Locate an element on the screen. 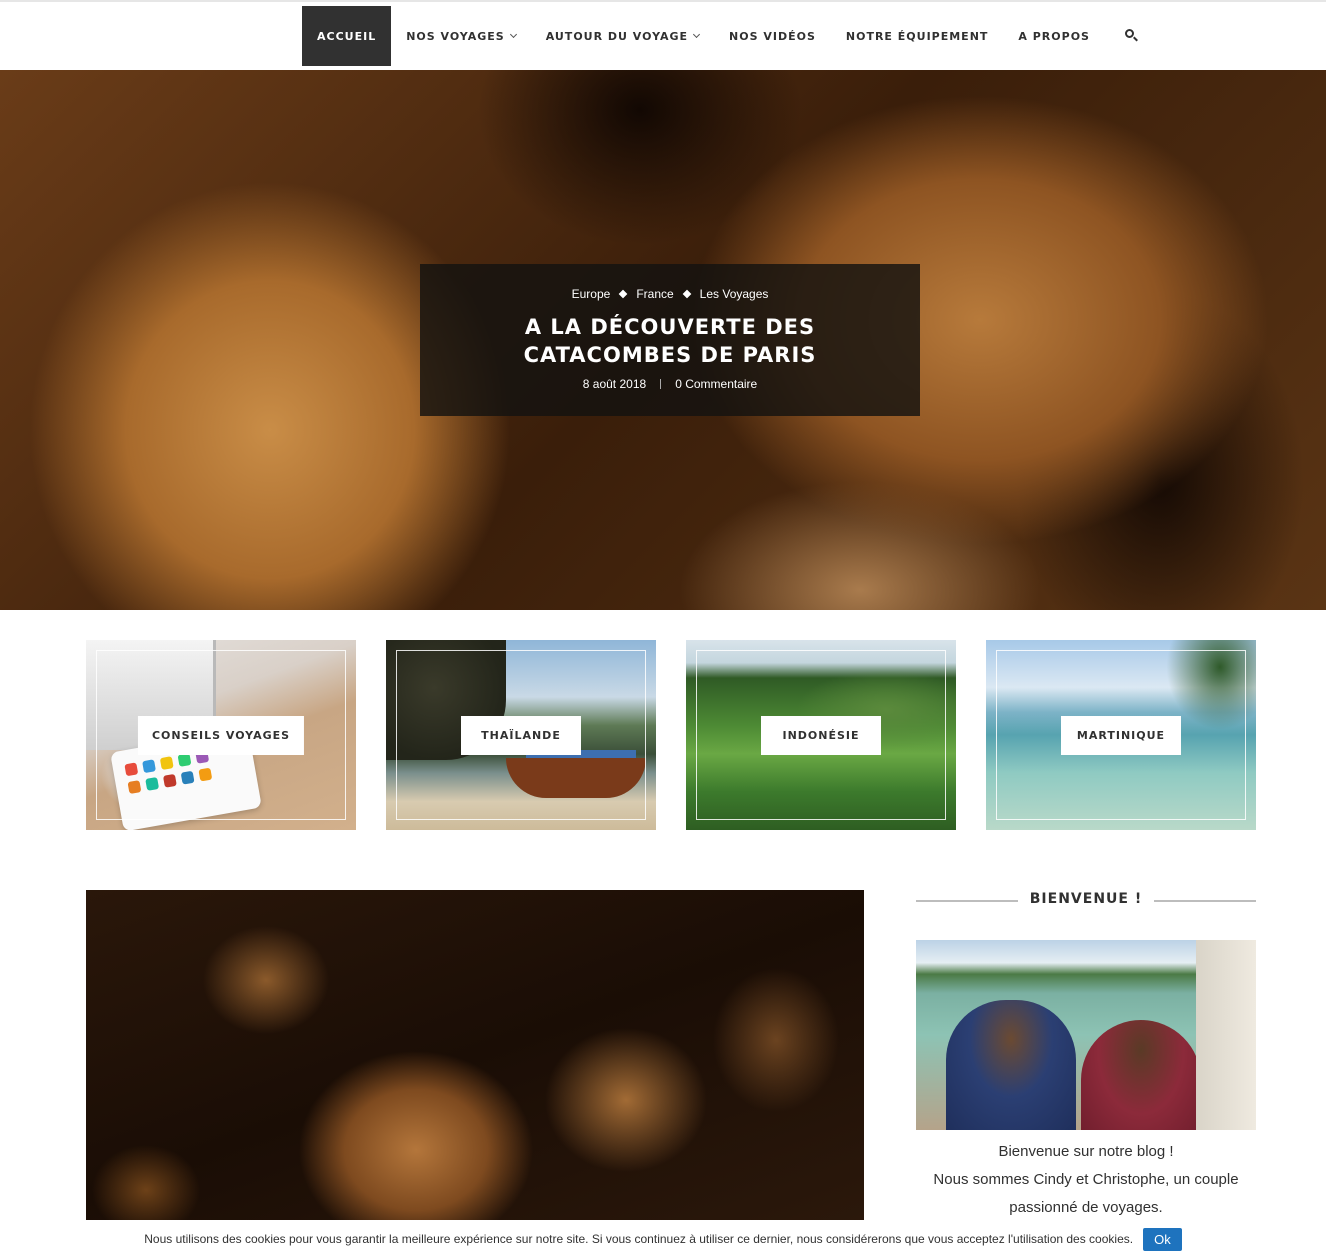 This screenshot has width=1326, height=1258. tile-label: INDONÉSIE is located at coordinates (821, 735).